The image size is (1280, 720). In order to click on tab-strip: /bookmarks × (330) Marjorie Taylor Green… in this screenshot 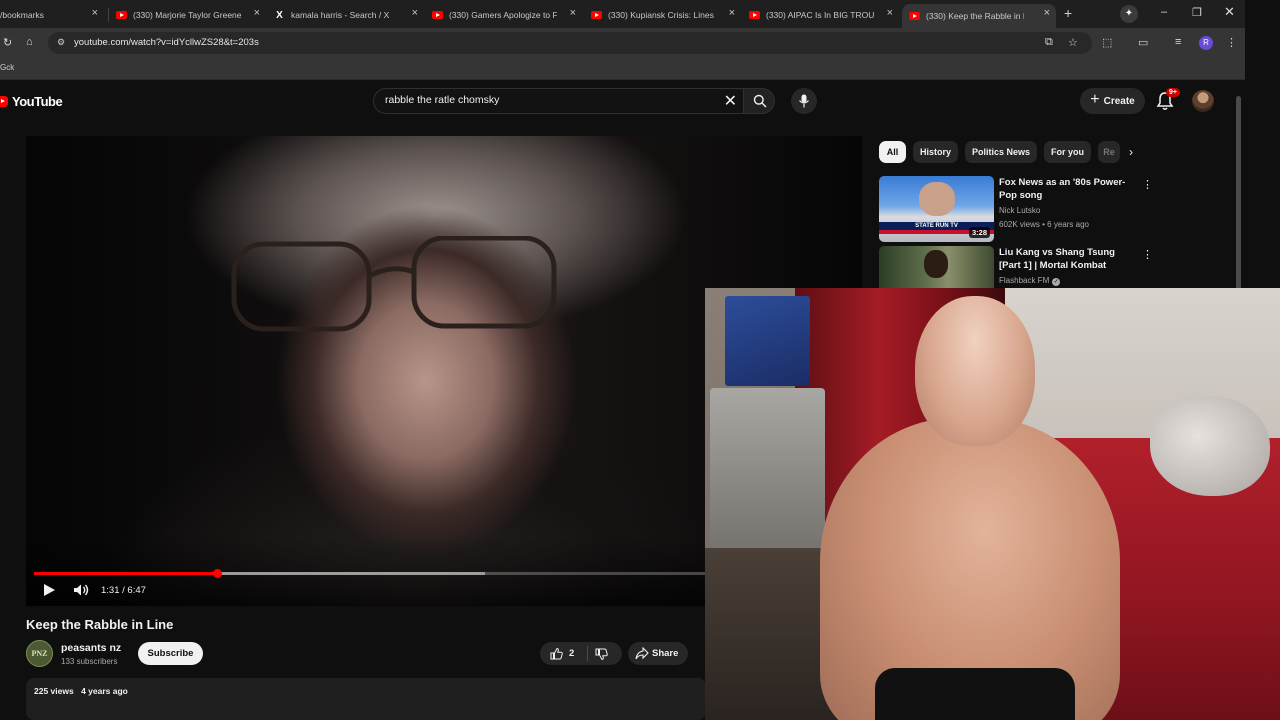, I will do `click(622, 14)`.